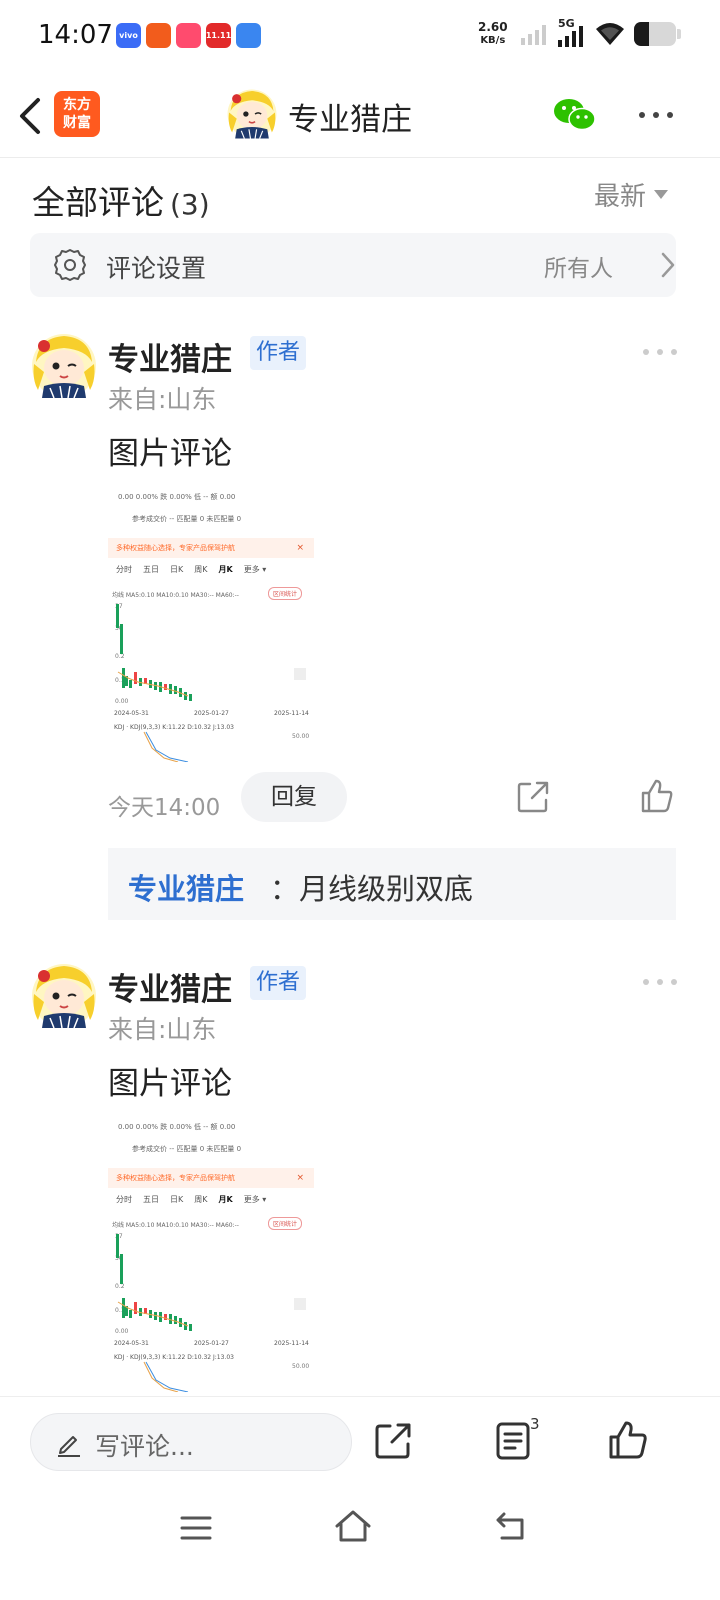  I want to click on reply-preview: 专业猎庄 ：月线级别双底, so click(392, 884).